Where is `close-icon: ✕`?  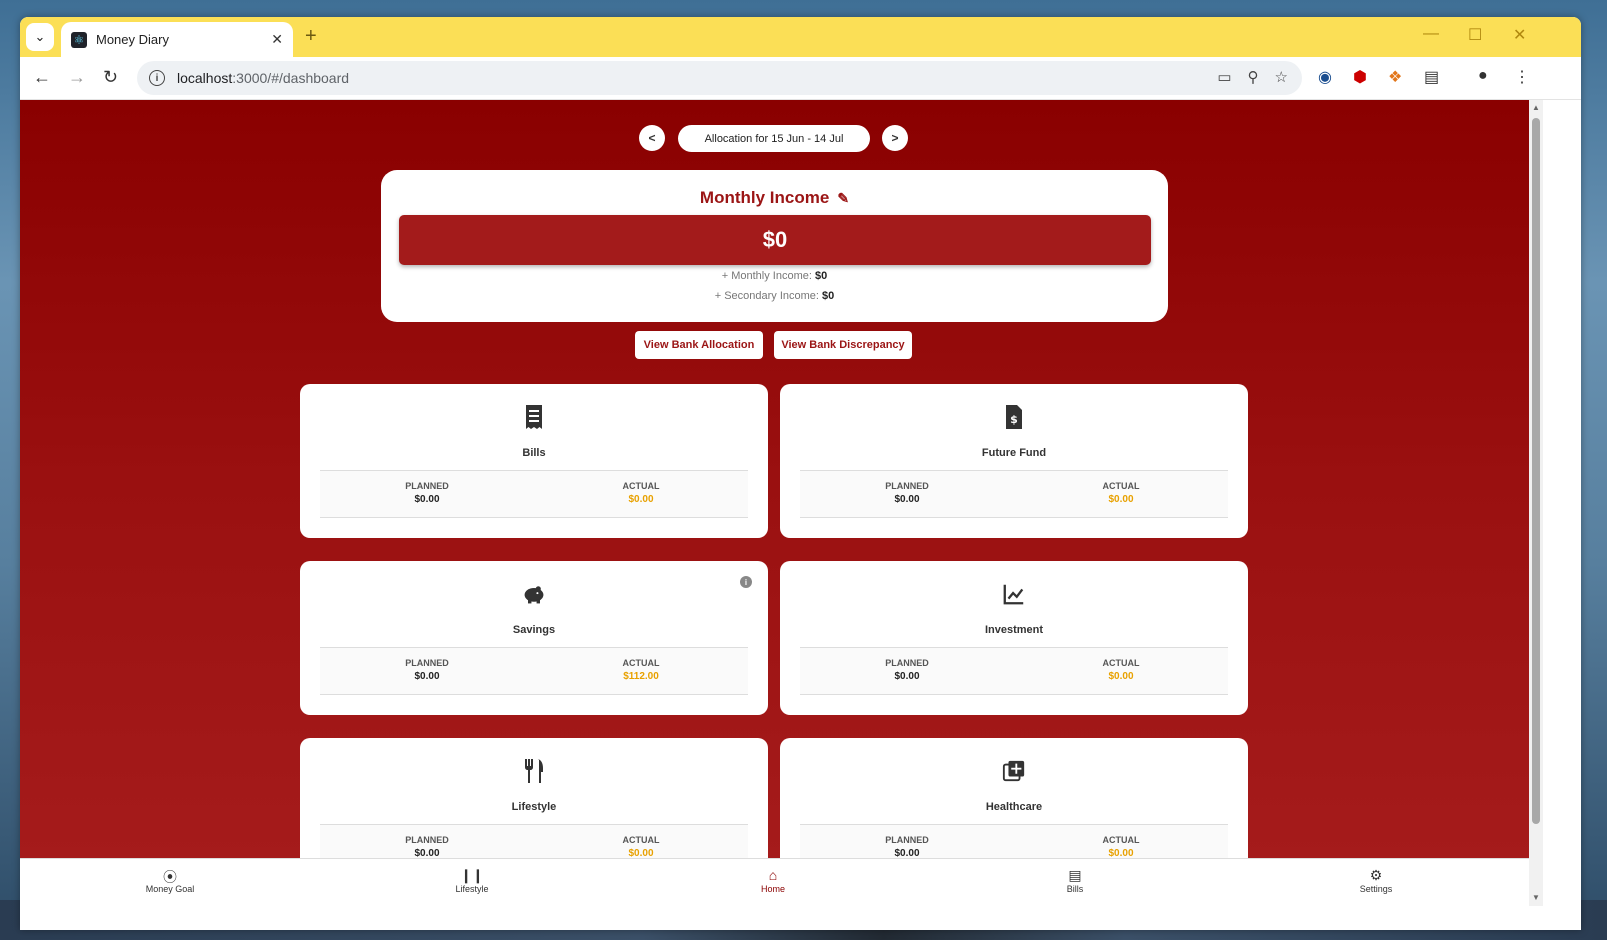
close-icon: ✕ is located at coordinates (277, 39).